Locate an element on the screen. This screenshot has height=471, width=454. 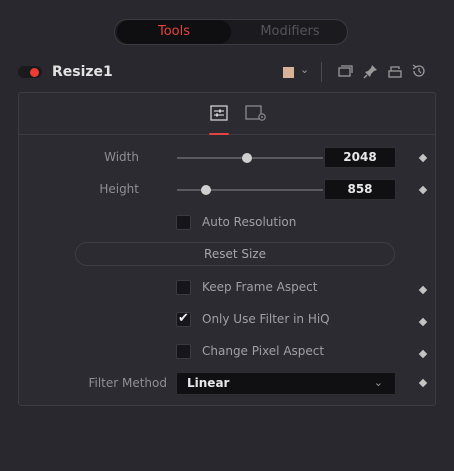
lock-icon is located at coordinates (395, 71).